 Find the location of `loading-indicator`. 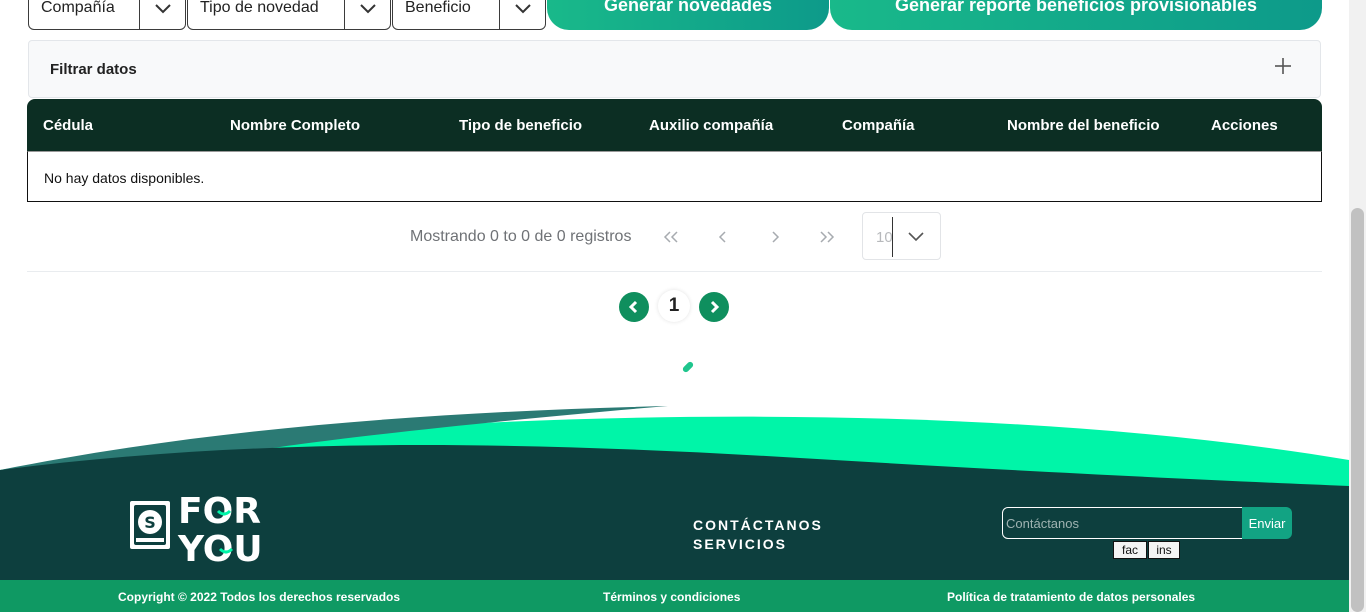

loading-indicator is located at coordinates (688, 367).